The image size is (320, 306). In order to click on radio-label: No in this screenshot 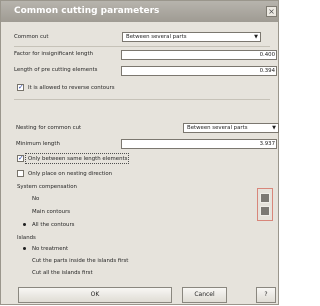, I will do `click(36, 199)`.